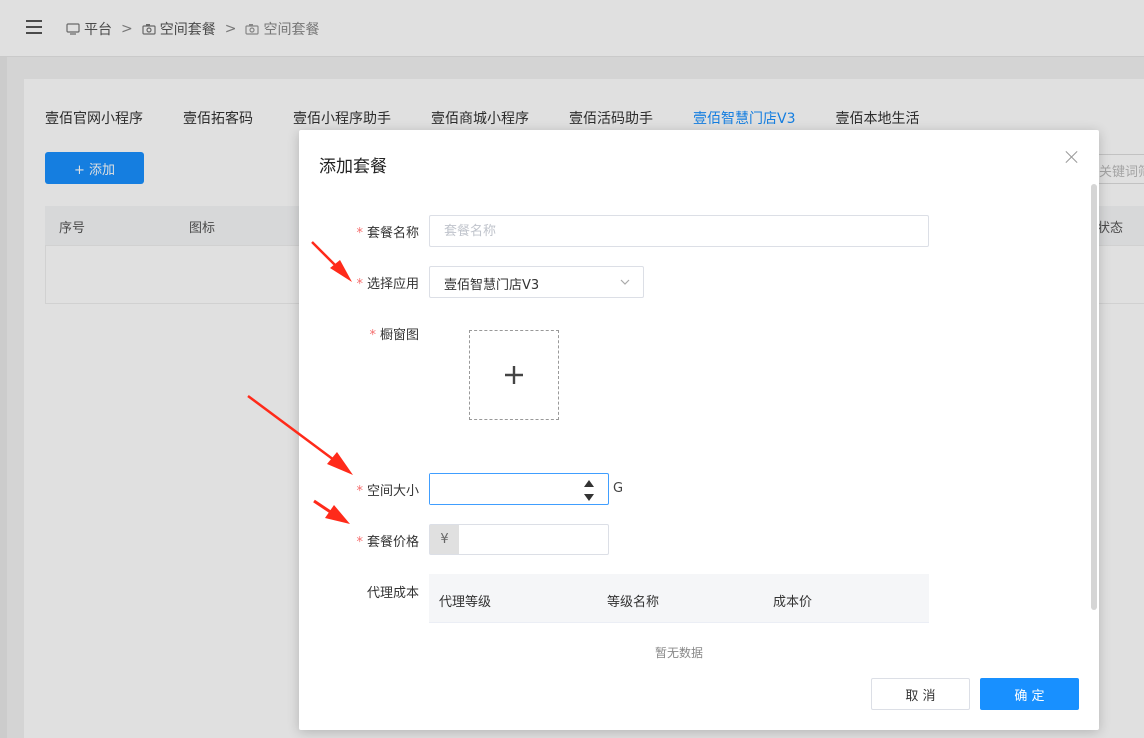 This screenshot has height=738, width=1144. What do you see at coordinates (300, 382) in the screenshot?
I see `annotation-arrows` at bounding box center [300, 382].